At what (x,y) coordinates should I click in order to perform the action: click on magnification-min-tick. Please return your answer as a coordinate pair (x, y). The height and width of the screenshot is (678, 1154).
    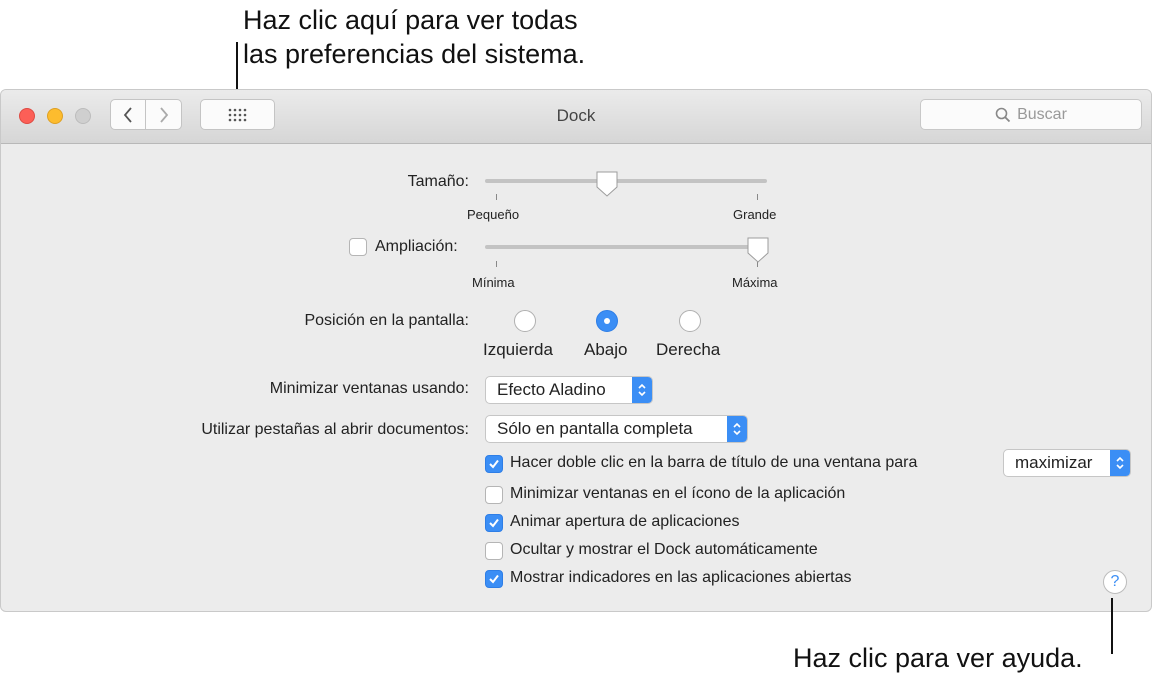
    Looking at the image, I should click on (496, 264).